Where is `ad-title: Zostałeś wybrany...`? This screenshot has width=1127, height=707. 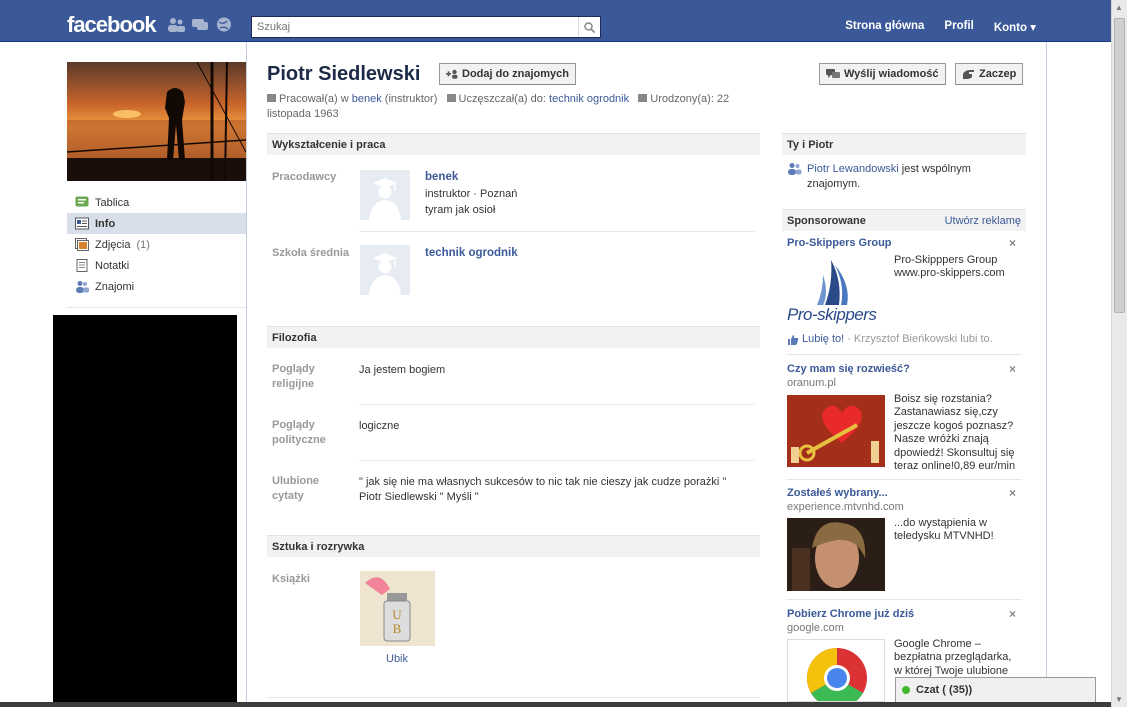 ad-title: Zostałeś wybrany... is located at coordinates (837, 493).